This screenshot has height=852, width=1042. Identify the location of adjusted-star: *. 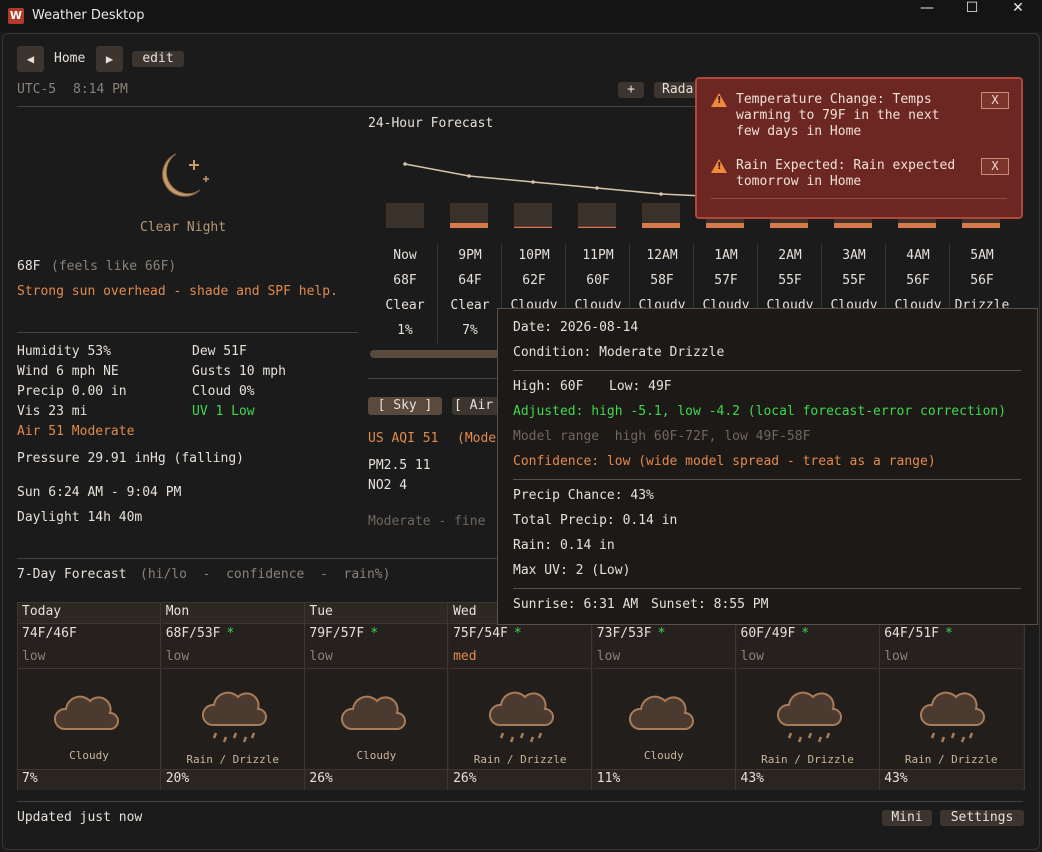
(661, 633).